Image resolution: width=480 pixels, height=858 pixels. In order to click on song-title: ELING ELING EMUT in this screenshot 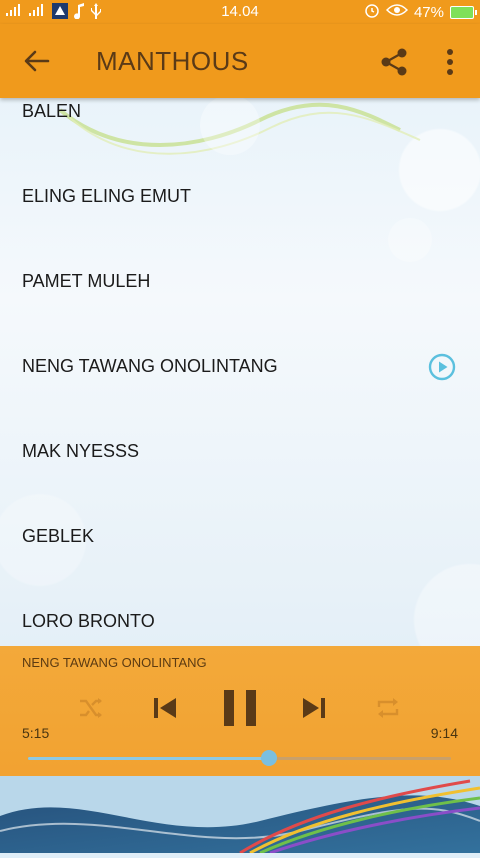, I will do `click(107, 196)`.